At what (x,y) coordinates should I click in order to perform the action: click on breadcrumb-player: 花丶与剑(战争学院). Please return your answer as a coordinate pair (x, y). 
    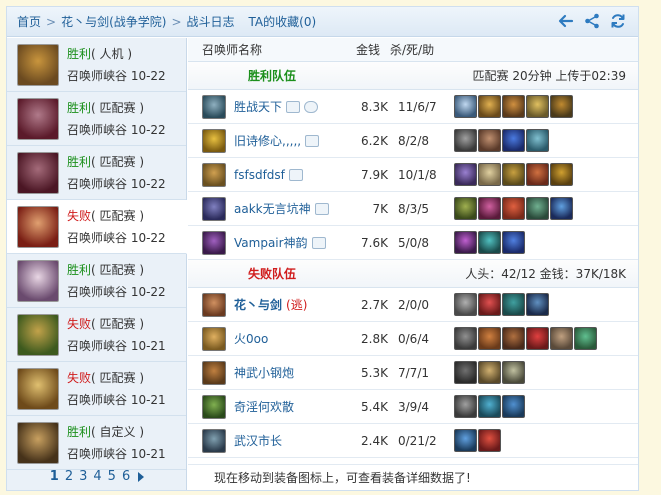
    Looking at the image, I should click on (113, 21).